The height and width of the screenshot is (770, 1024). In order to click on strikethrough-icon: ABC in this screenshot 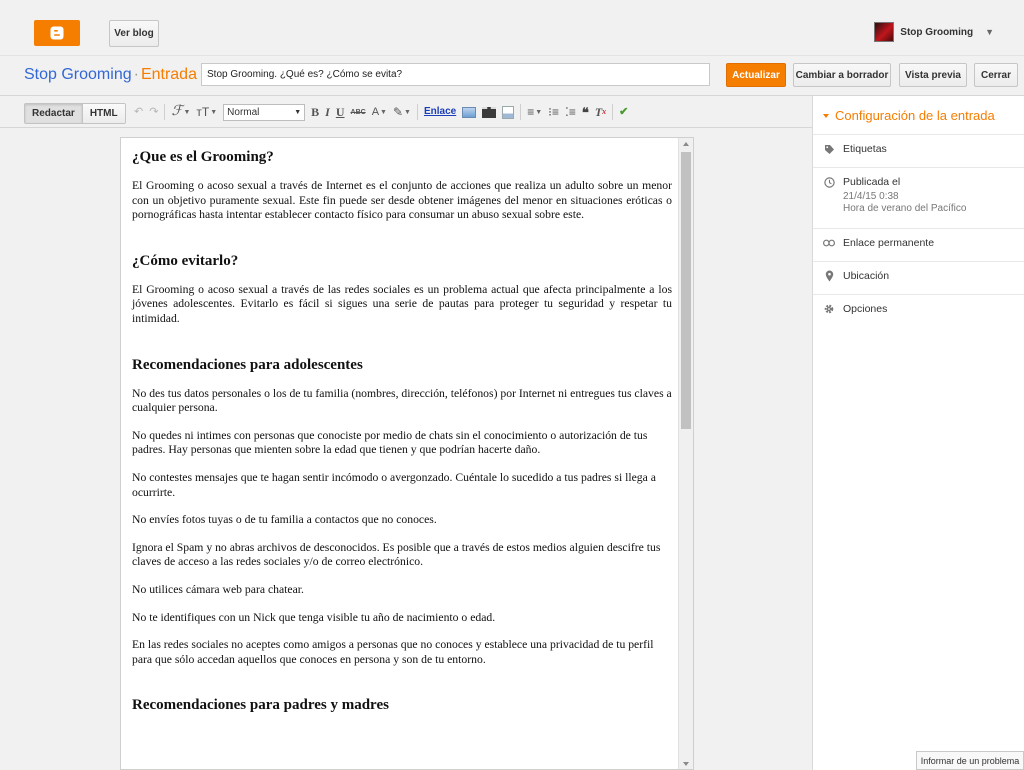, I will do `click(358, 112)`.